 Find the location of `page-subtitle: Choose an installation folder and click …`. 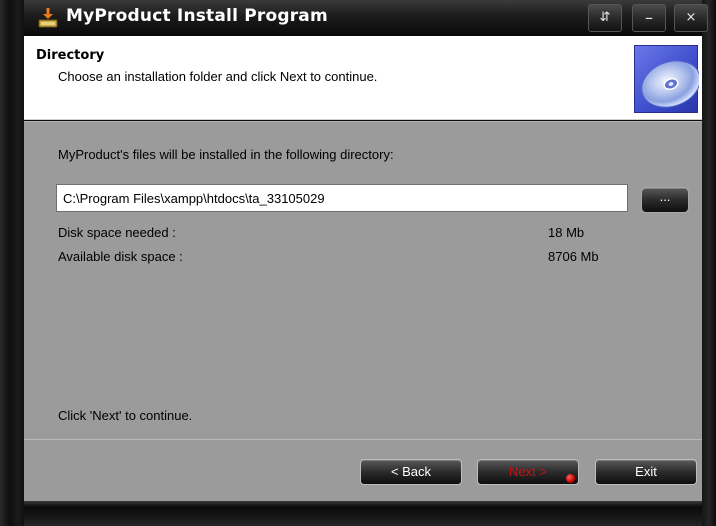

page-subtitle: Choose an installation folder and click … is located at coordinates (218, 76).